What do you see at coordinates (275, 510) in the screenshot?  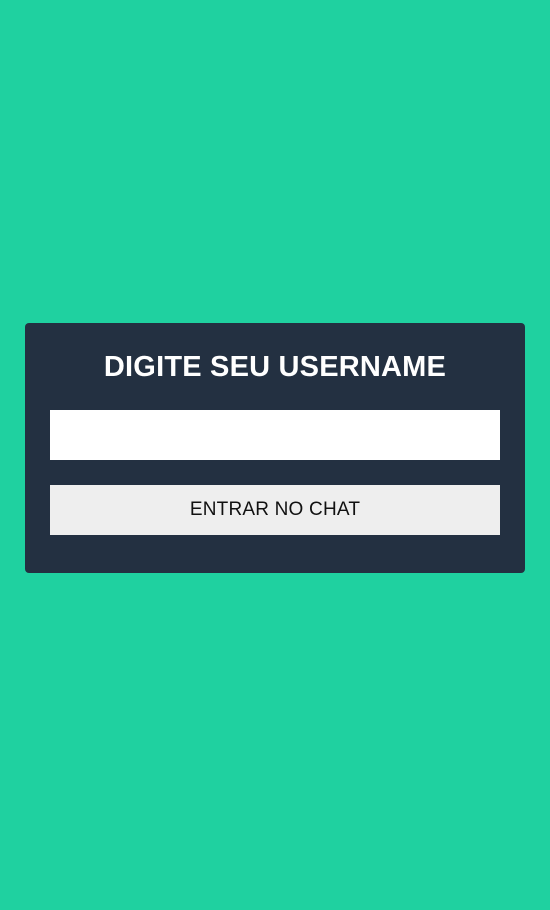 I see `enter-chat-button: ENTRAR NO CHAT` at bounding box center [275, 510].